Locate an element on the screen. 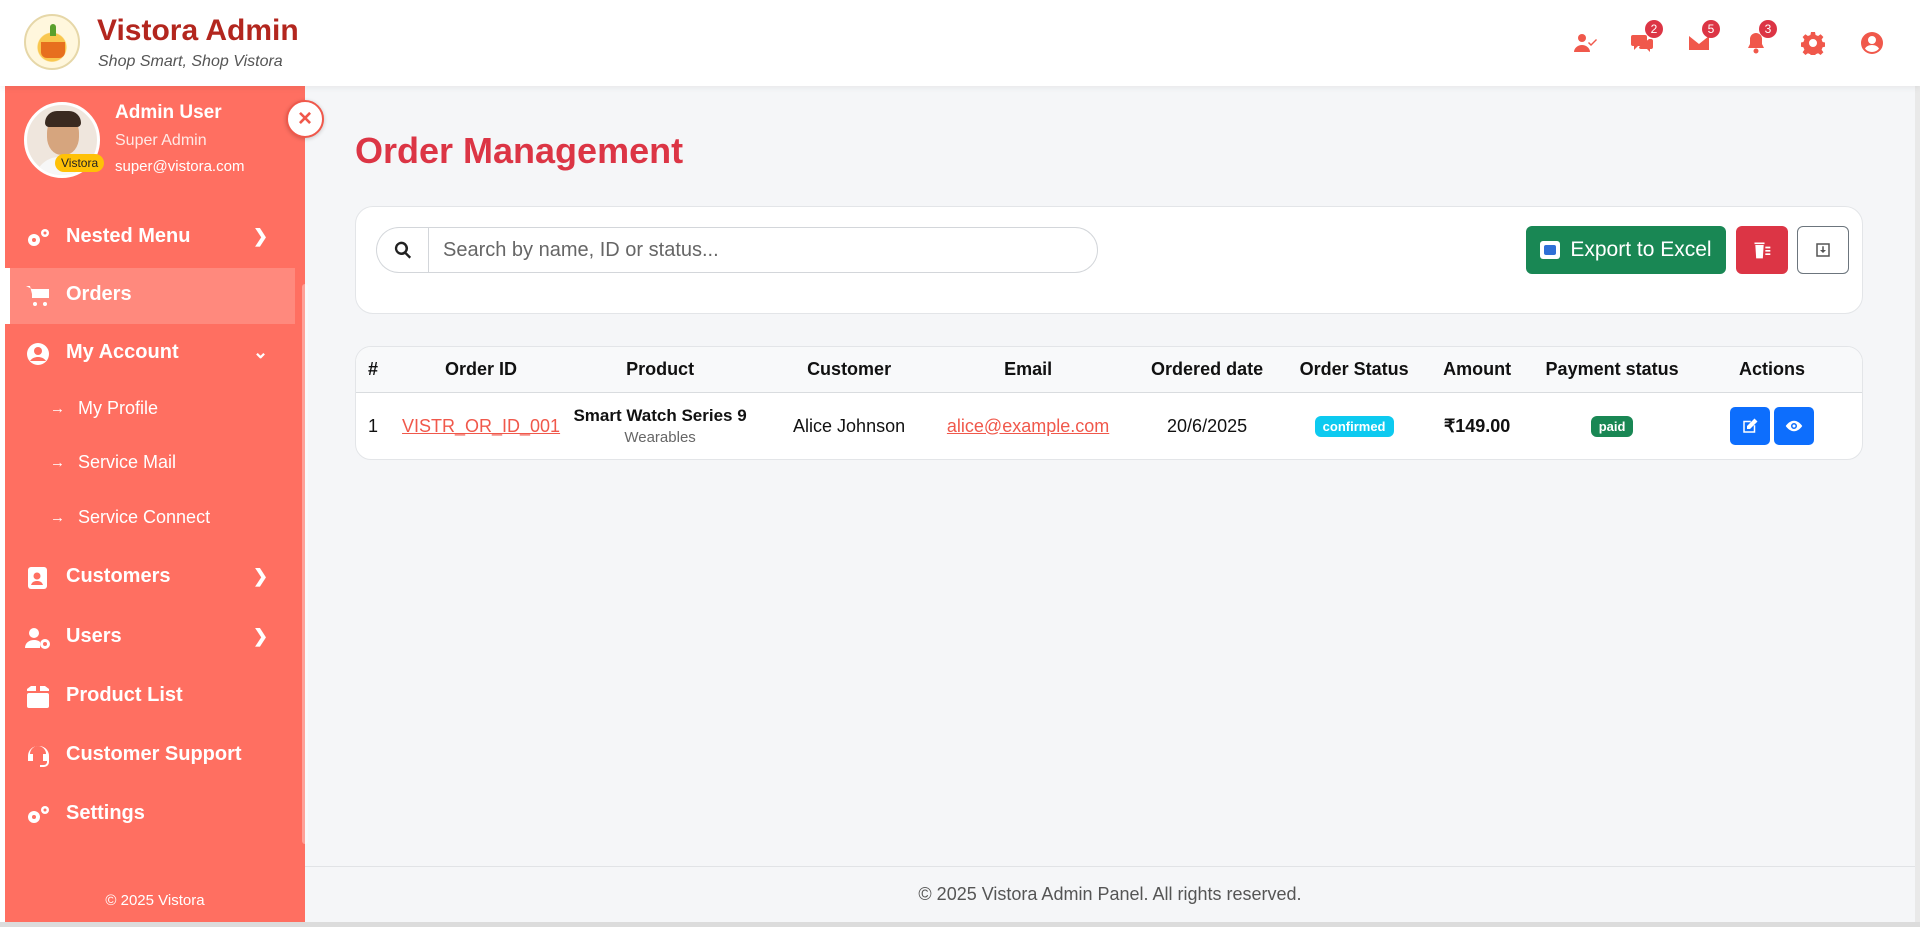 The image size is (1920, 927). sidebar-item-nested-menu: Nested Menu ❯ is located at coordinates (150, 238).